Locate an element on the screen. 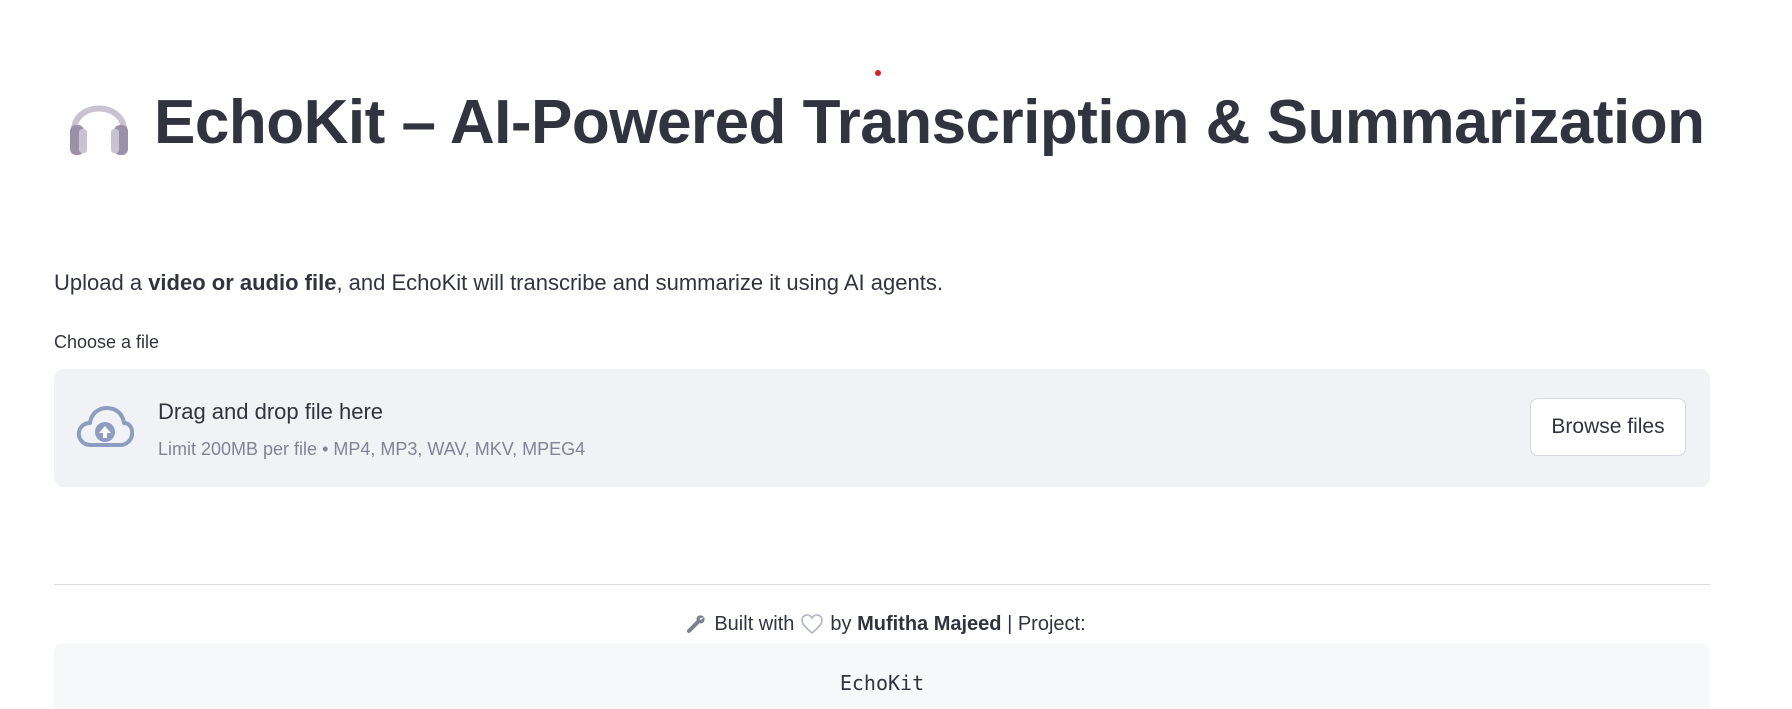 The width and height of the screenshot is (1792, 709). dropzone-instructions: Drag and drop file here is located at coordinates (271, 411).